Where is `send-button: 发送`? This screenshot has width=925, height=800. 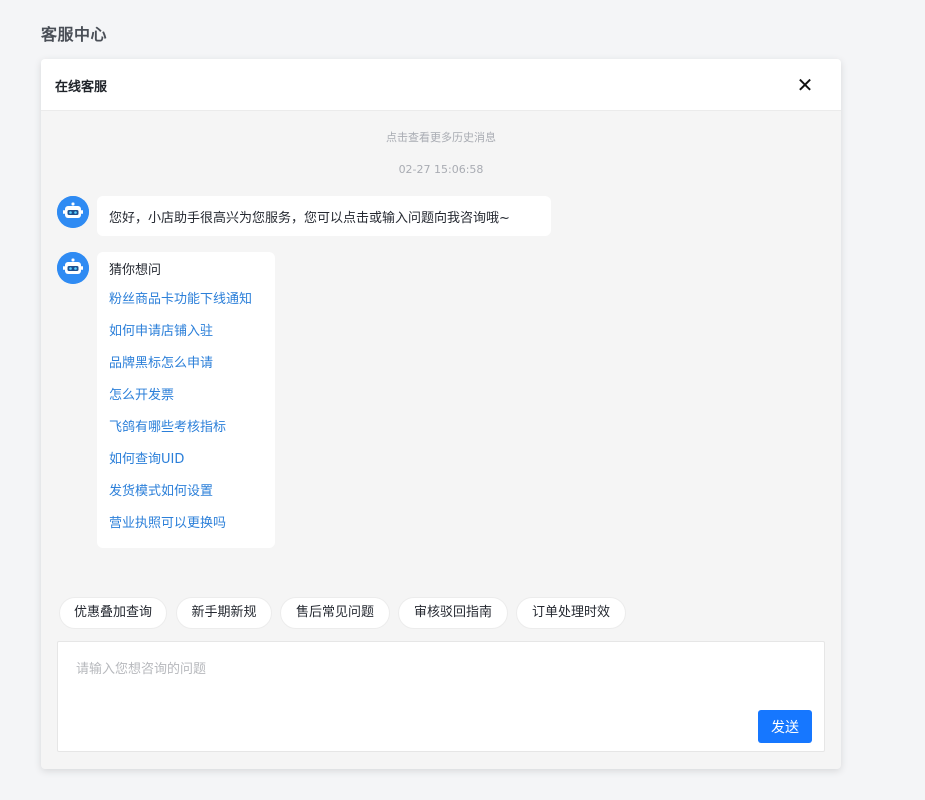
send-button: 发送 is located at coordinates (785, 726).